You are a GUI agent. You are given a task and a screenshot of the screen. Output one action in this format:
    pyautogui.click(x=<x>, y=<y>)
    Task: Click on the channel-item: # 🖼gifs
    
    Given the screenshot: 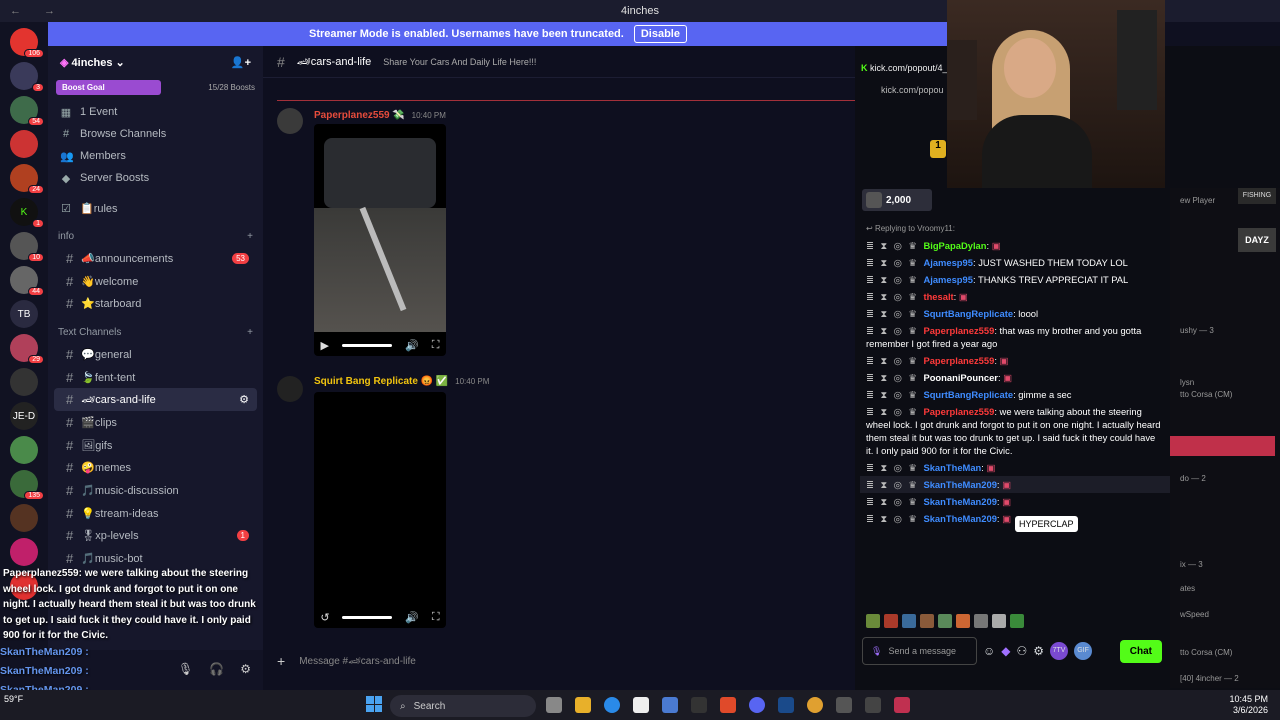 What is the action you would take?
    pyautogui.click(x=155, y=445)
    